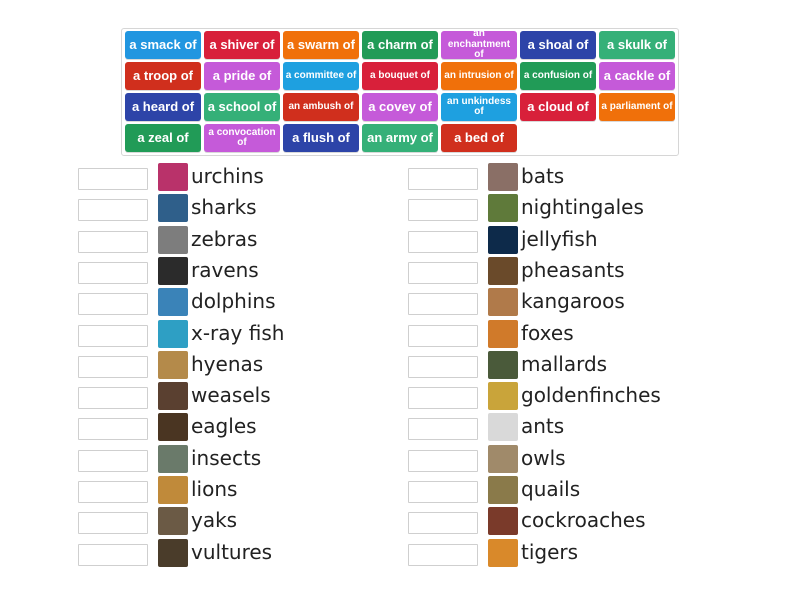 The width and height of the screenshot is (800, 600). I want to click on answer-tile: an intrusion of, so click(479, 76).